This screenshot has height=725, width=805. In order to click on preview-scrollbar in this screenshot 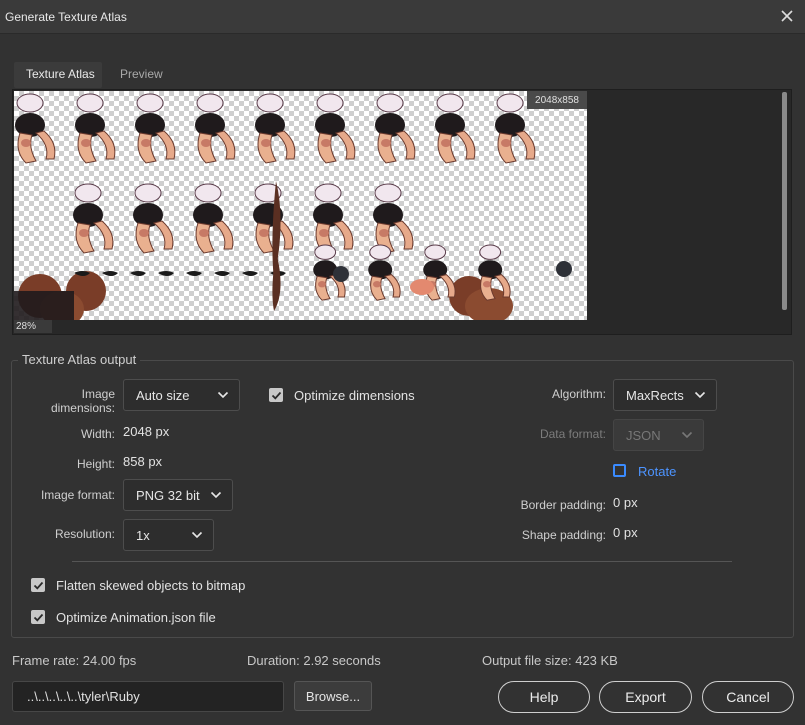, I will do `click(784, 201)`.